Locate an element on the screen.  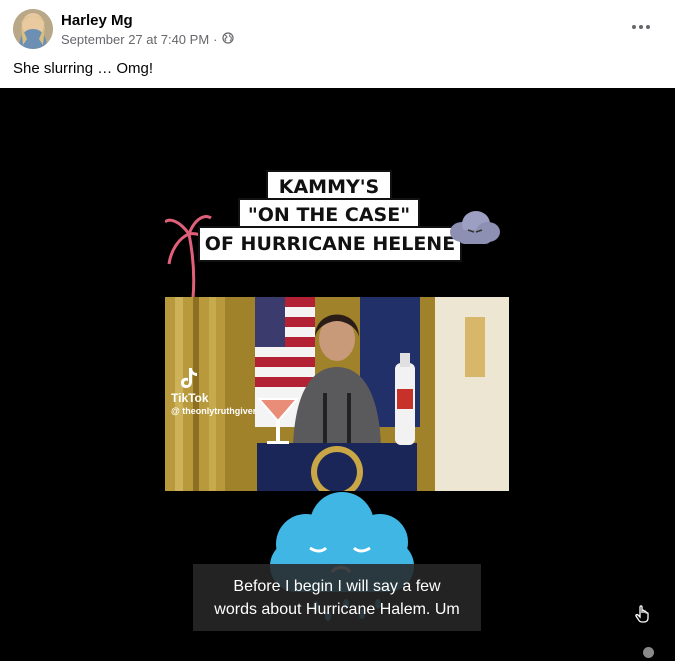
tiktok-brand: TikTok is located at coordinates (190, 398).